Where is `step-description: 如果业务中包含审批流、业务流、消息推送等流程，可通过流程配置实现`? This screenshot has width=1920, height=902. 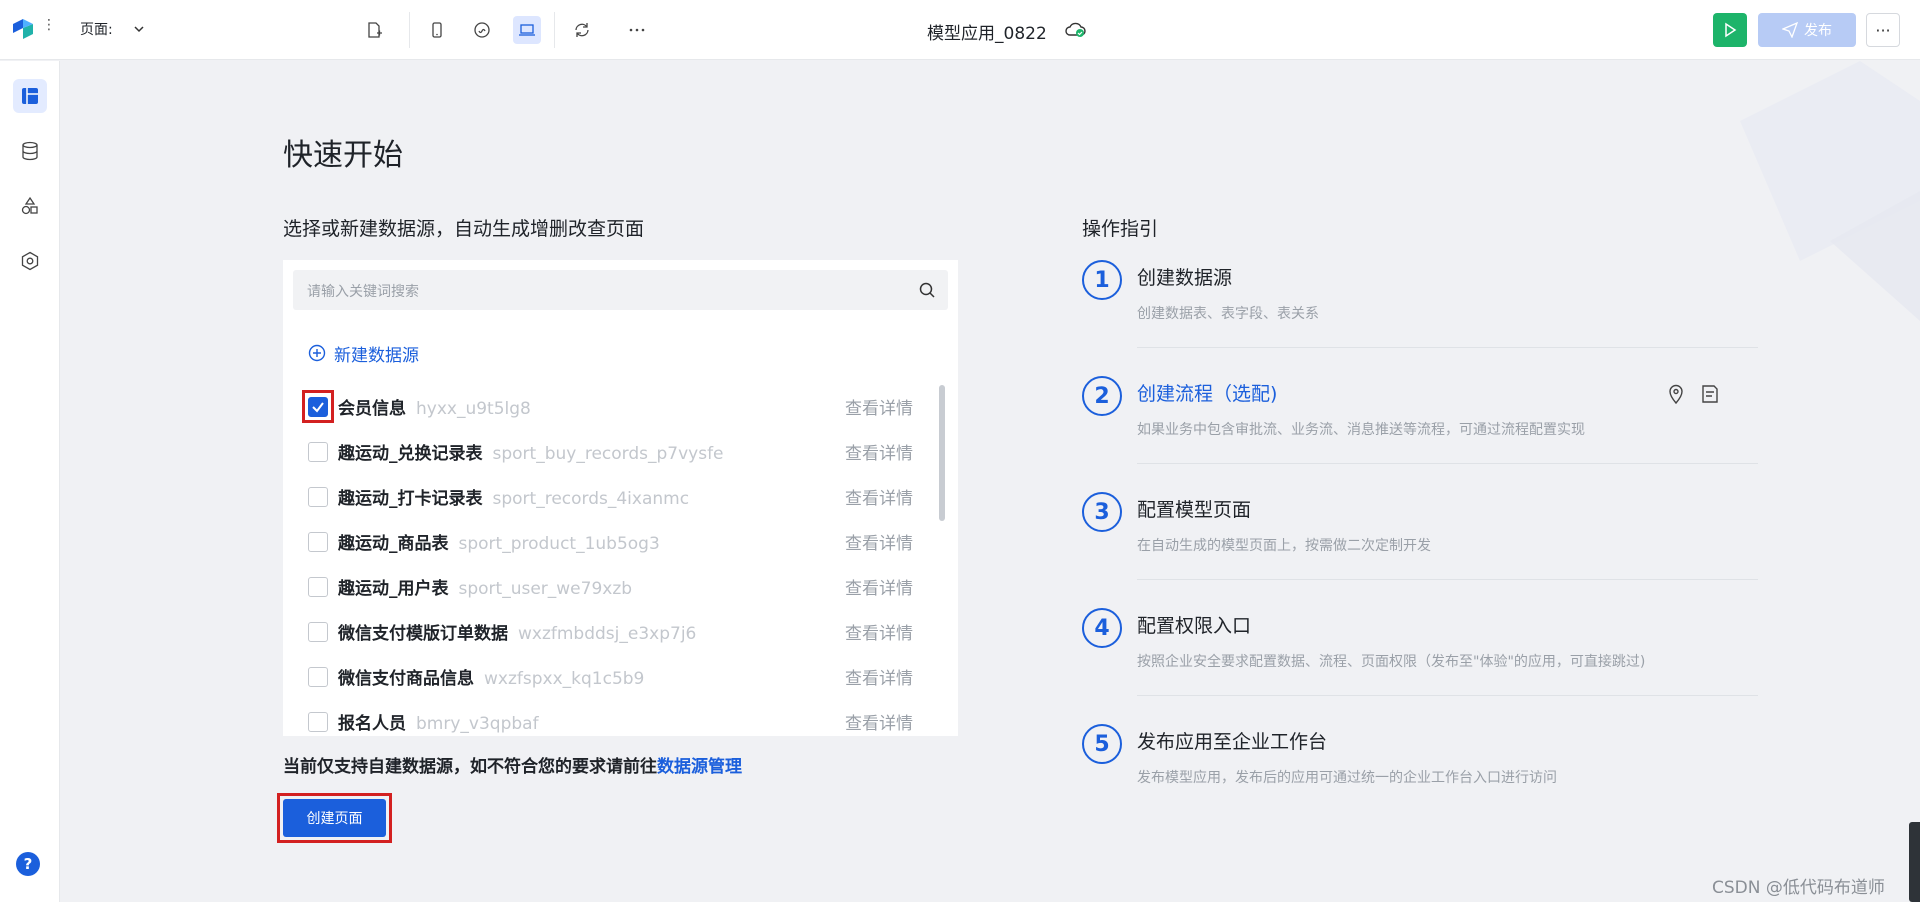
step-description: 如果业务中包含审批流、业务流、消息推送等流程，可通过流程配置实现 is located at coordinates (1361, 430).